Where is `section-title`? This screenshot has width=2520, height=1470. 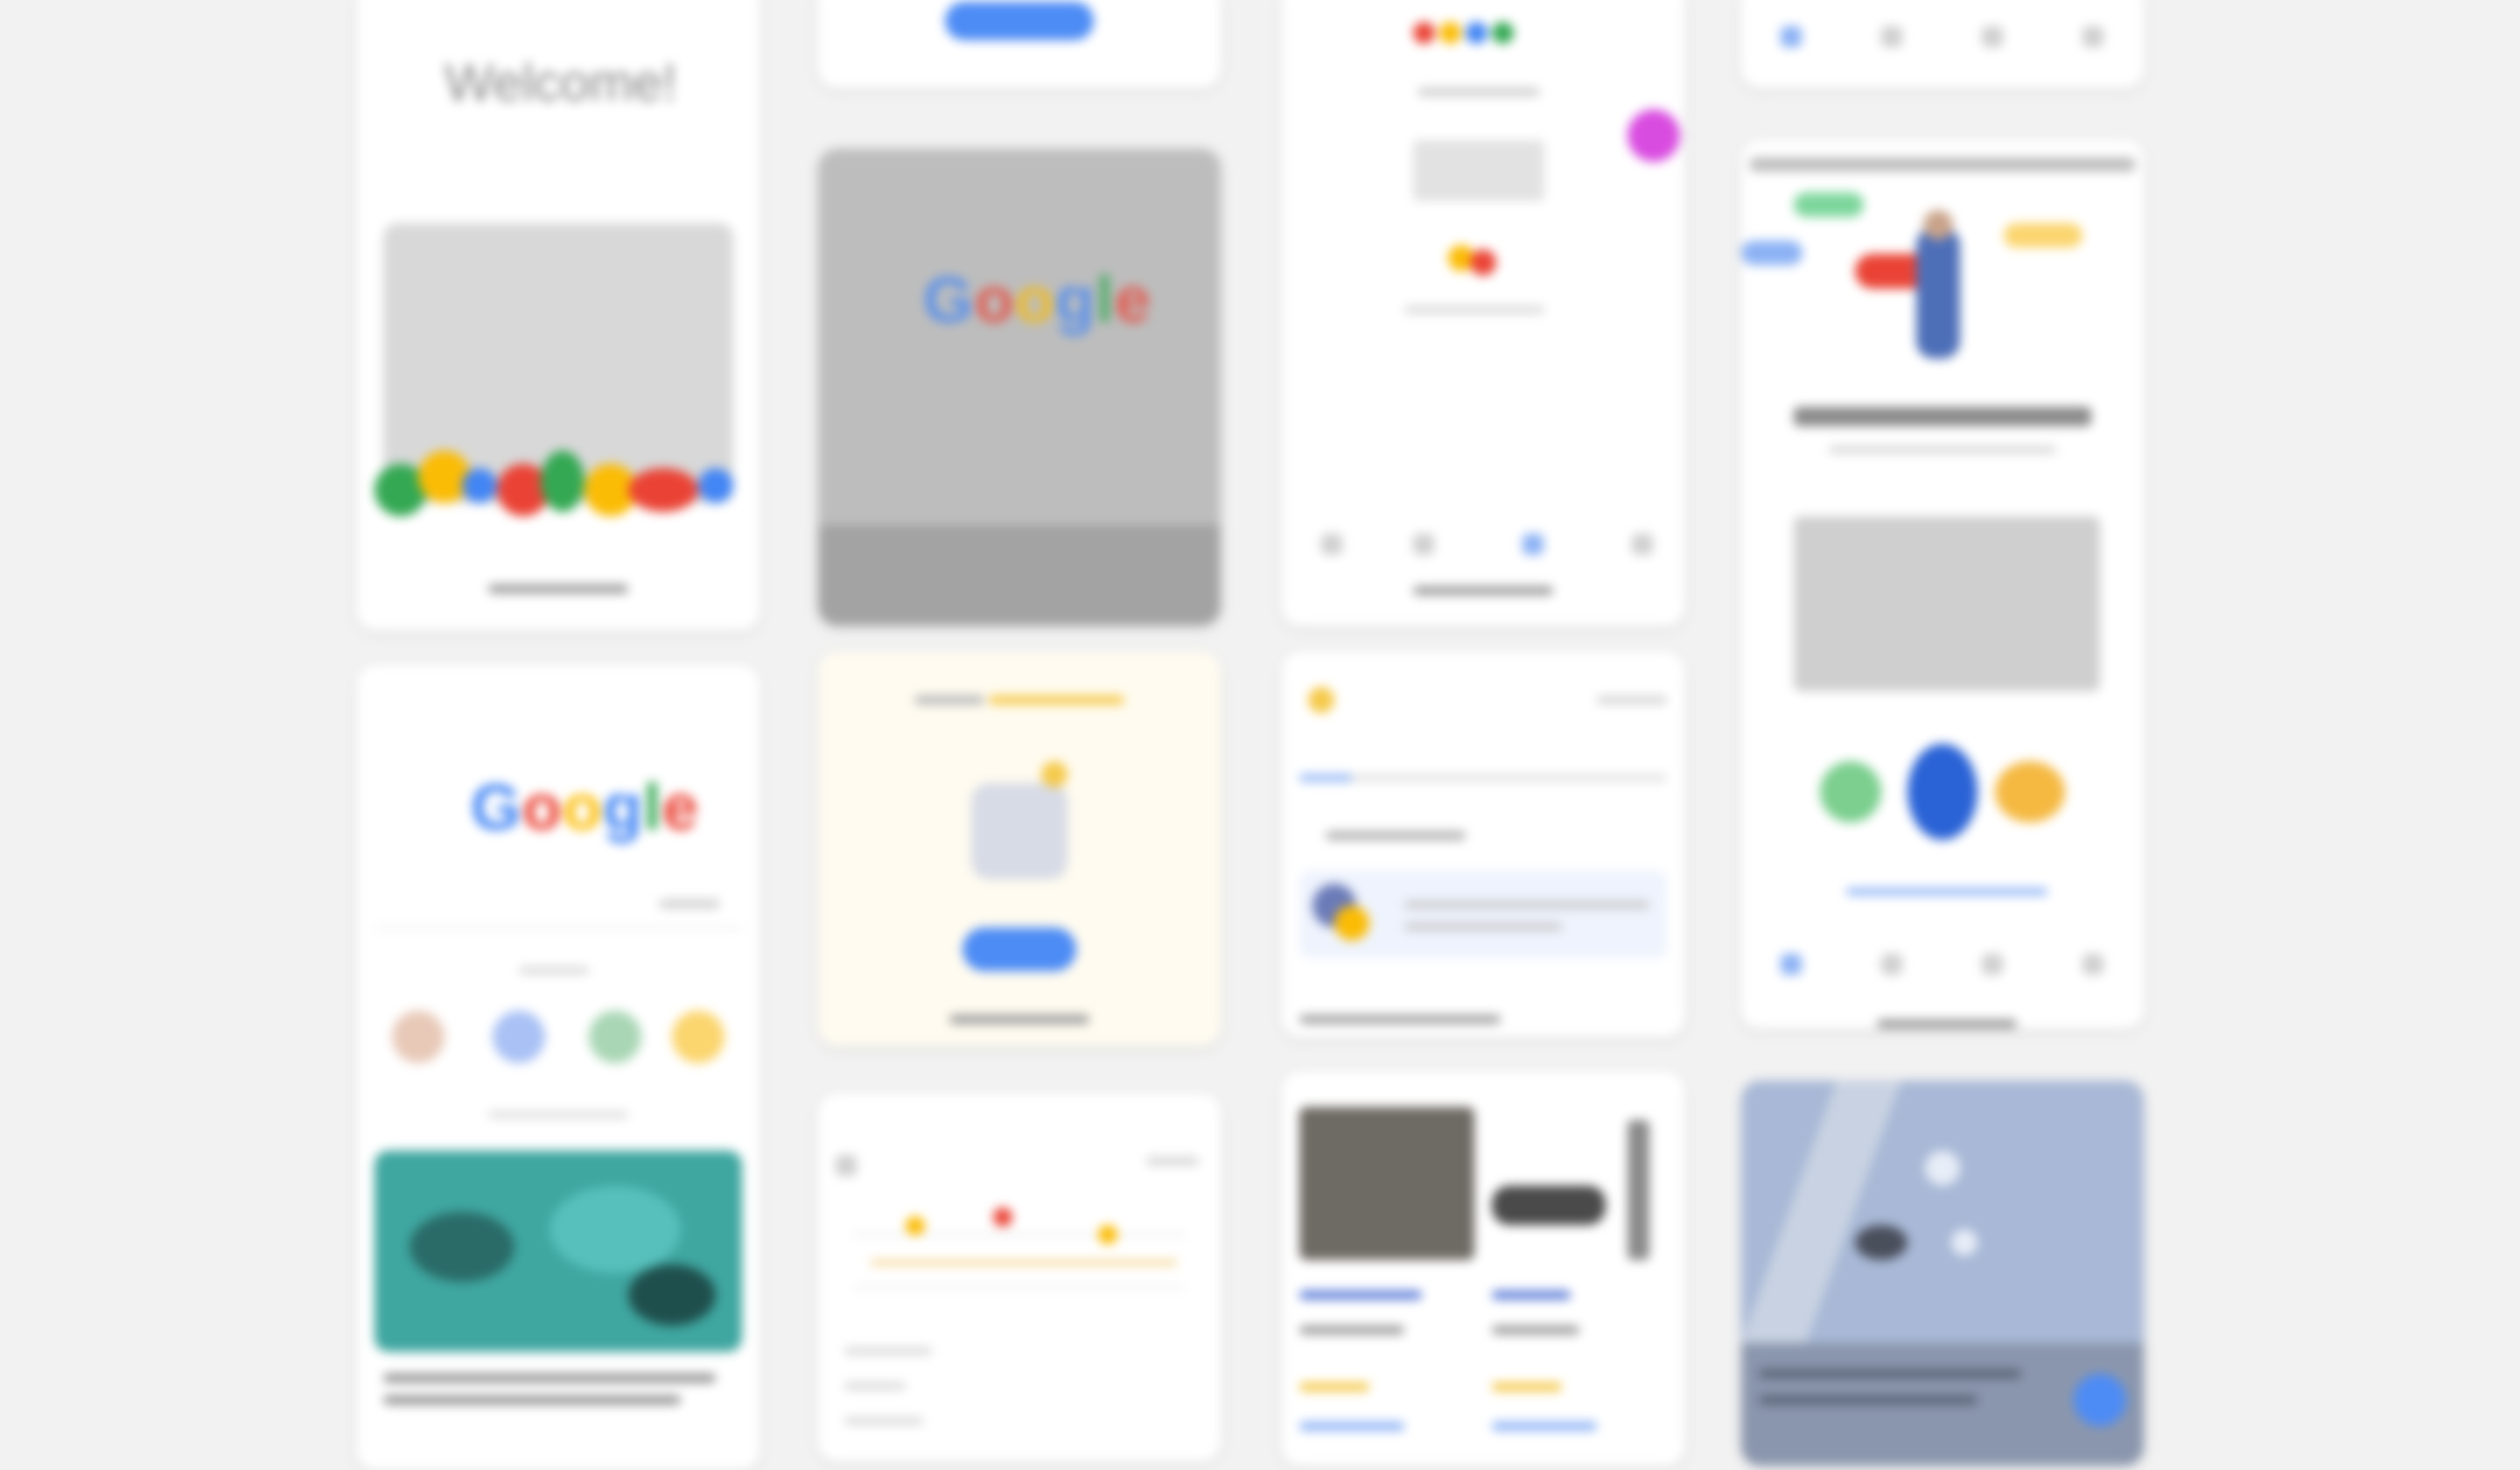
section-title is located at coordinates (1396, 835).